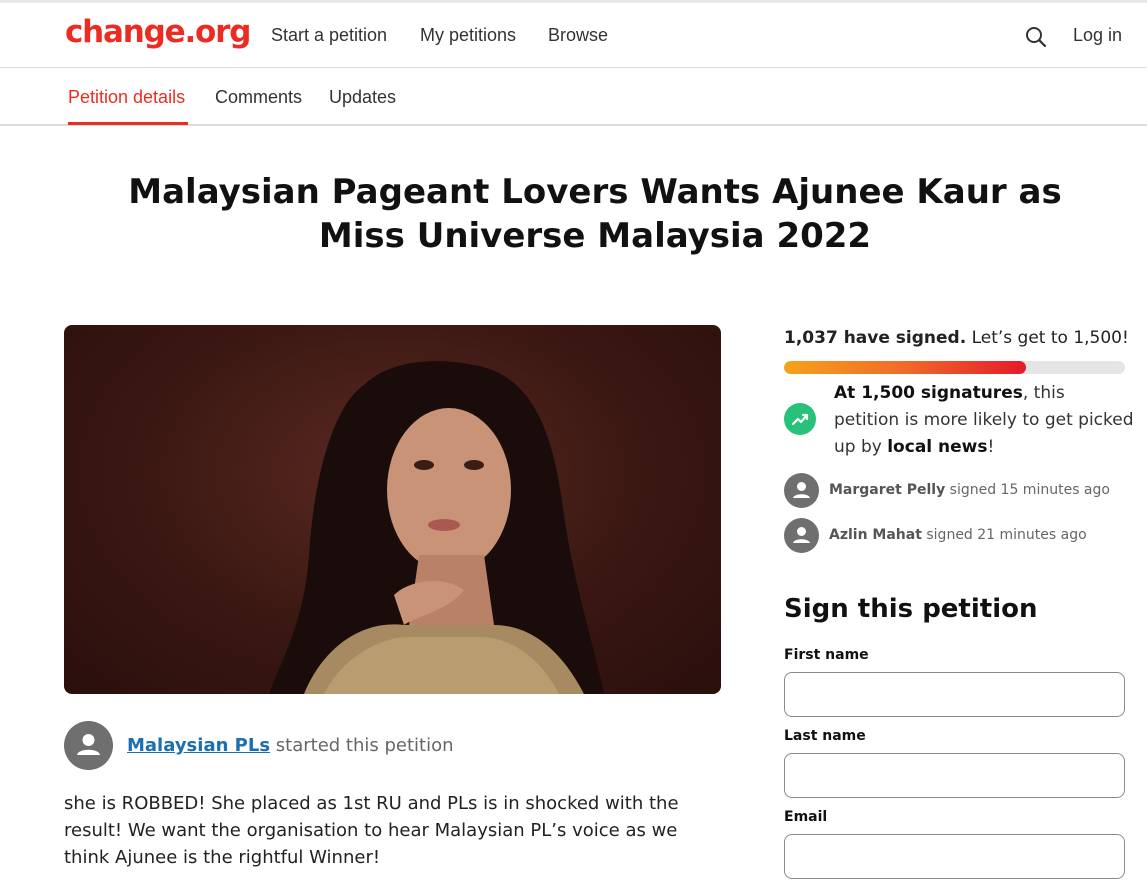 This screenshot has height=883, width=1147. I want to click on signer-action: signed 21 minutes ago, so click(1004, 535).